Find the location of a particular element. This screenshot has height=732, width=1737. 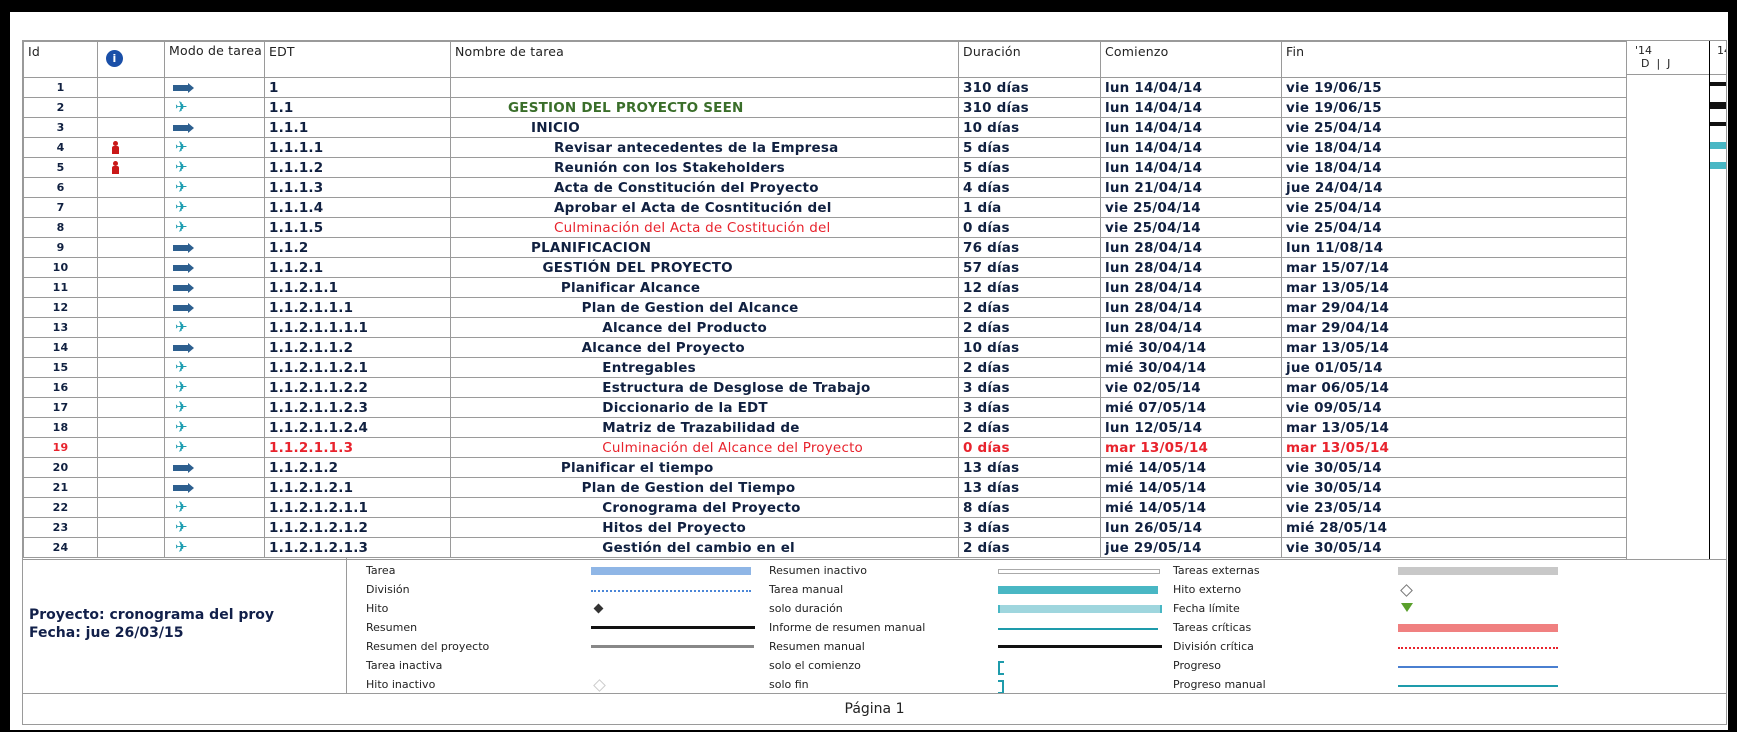

row-task-name: Aprobar el Acta de Cosntitución del is located at coordinates (704, 207).